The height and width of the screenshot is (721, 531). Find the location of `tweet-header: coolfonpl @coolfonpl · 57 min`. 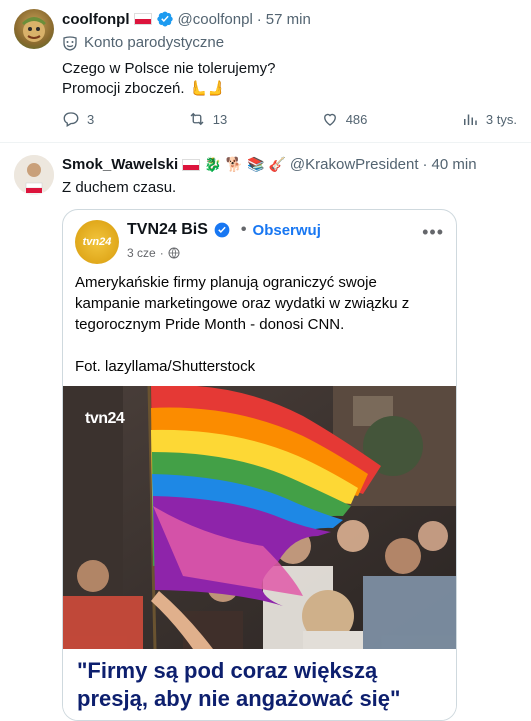

tweet-header: coolfonpl @coolfonpl · 57 min is located at coordinates (186, 19).